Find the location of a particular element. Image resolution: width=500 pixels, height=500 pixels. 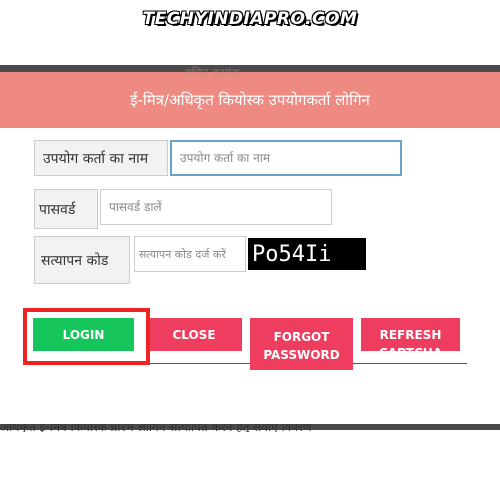

password-label: पासवर्ड is located at coordinates (66, 209).